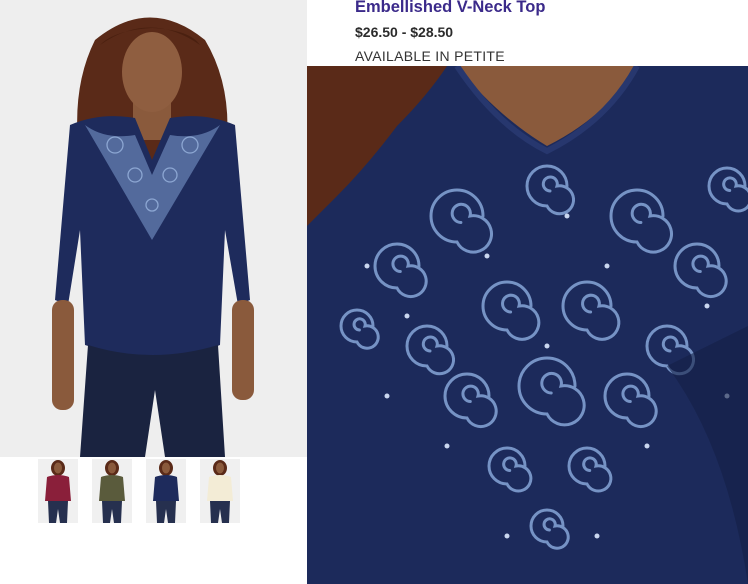 The image size is (748, 584). Describe the element at coordinates (112, 491) in the screenshot. I see `swatch-olive` at that location.